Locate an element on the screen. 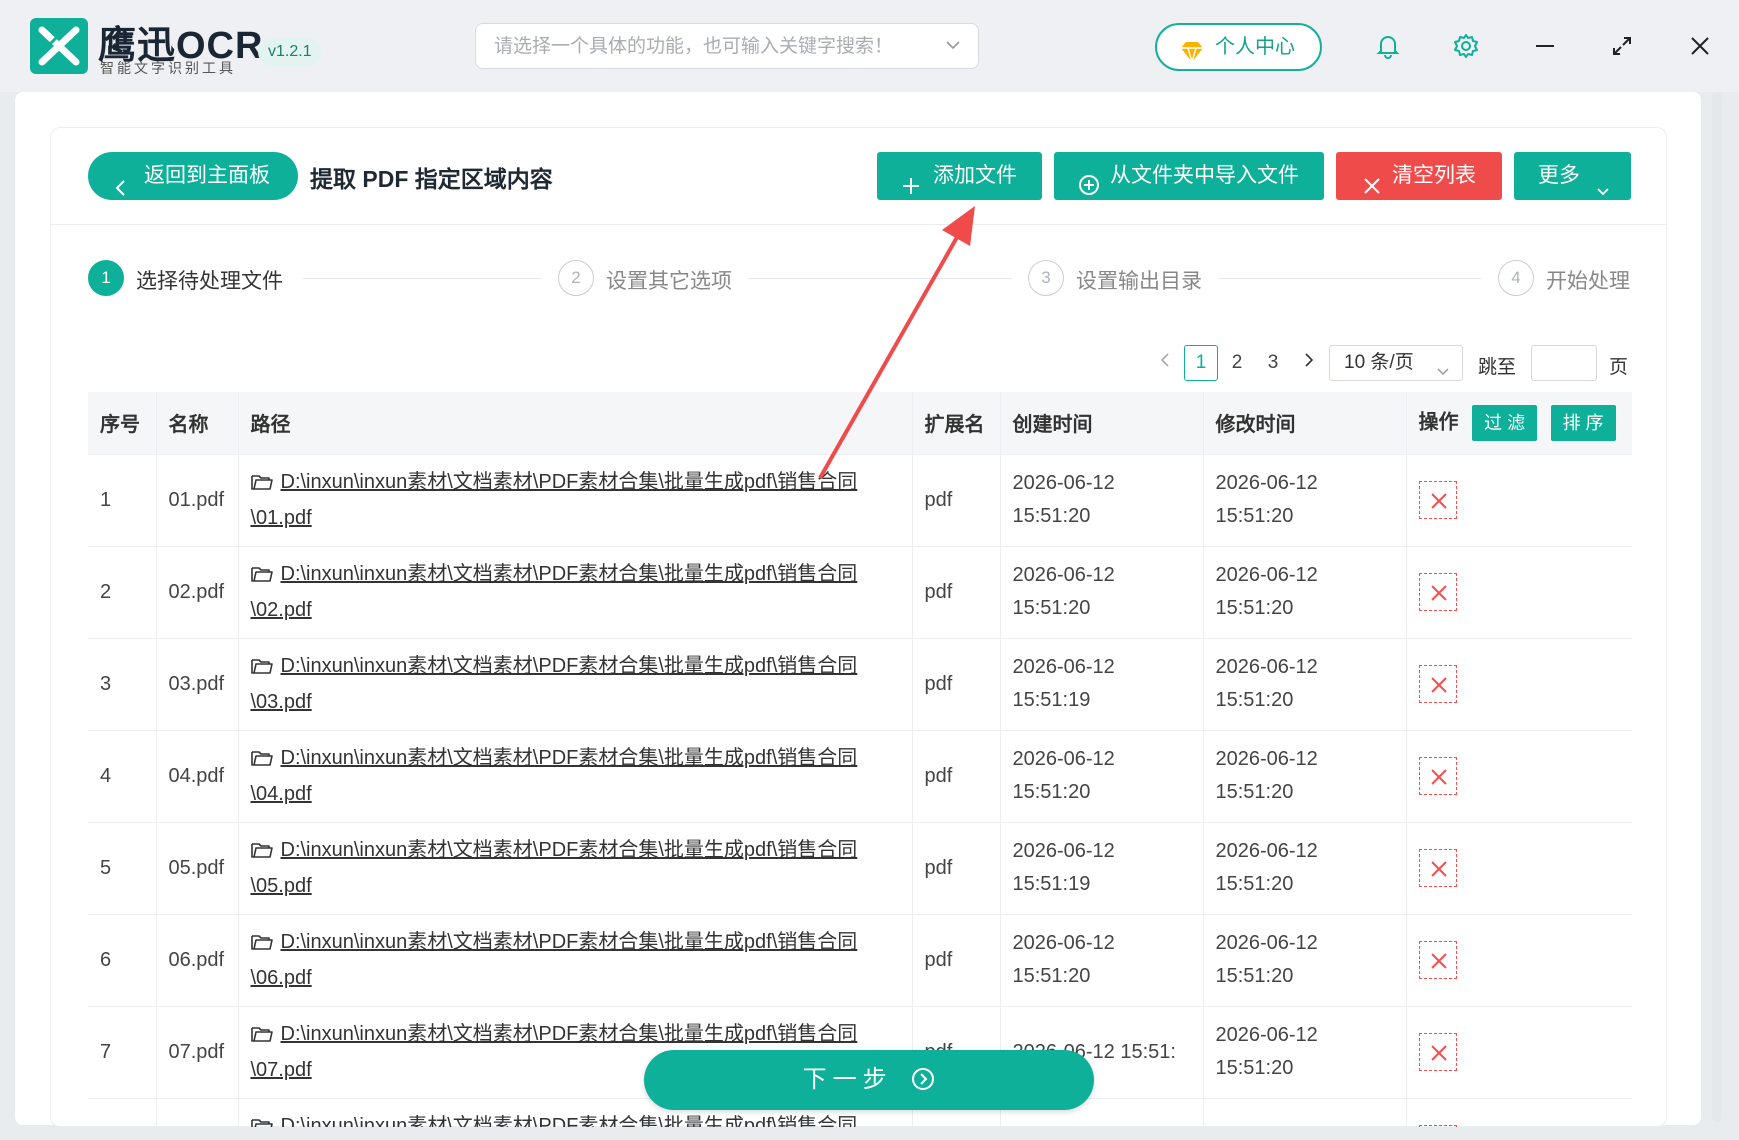 The height and width of the screenshot is (1140, 1739). chevron-down-icon is located at coordinates (953, 47).